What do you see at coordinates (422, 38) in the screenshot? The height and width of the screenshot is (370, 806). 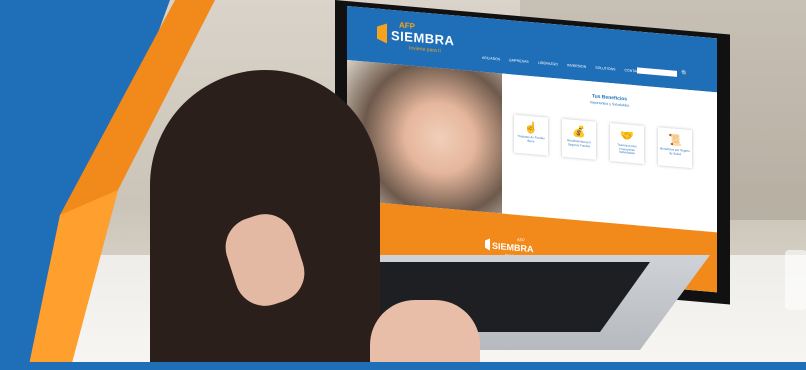 I see `logo-name: SIEMBRA` at bounding box center [422, 38].